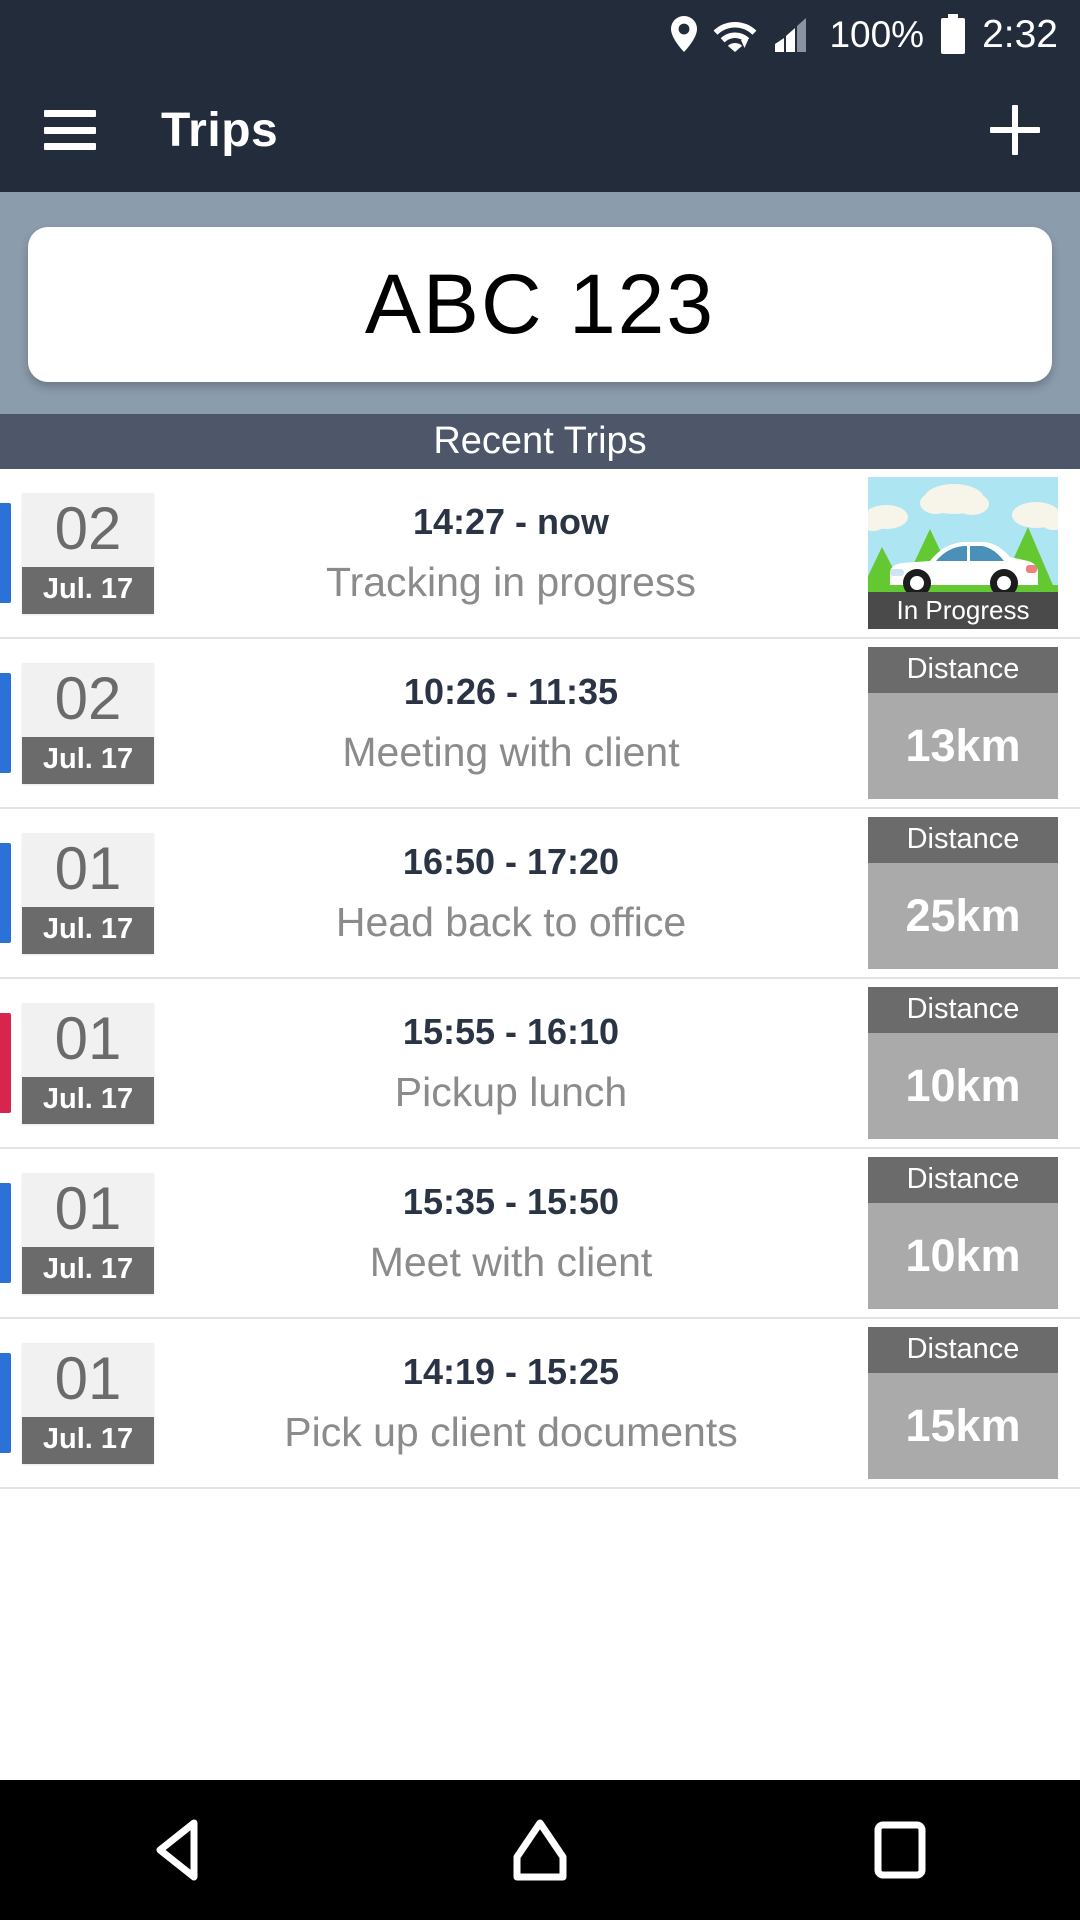  I want to click on distance-value: 13km, so click(963, 745).